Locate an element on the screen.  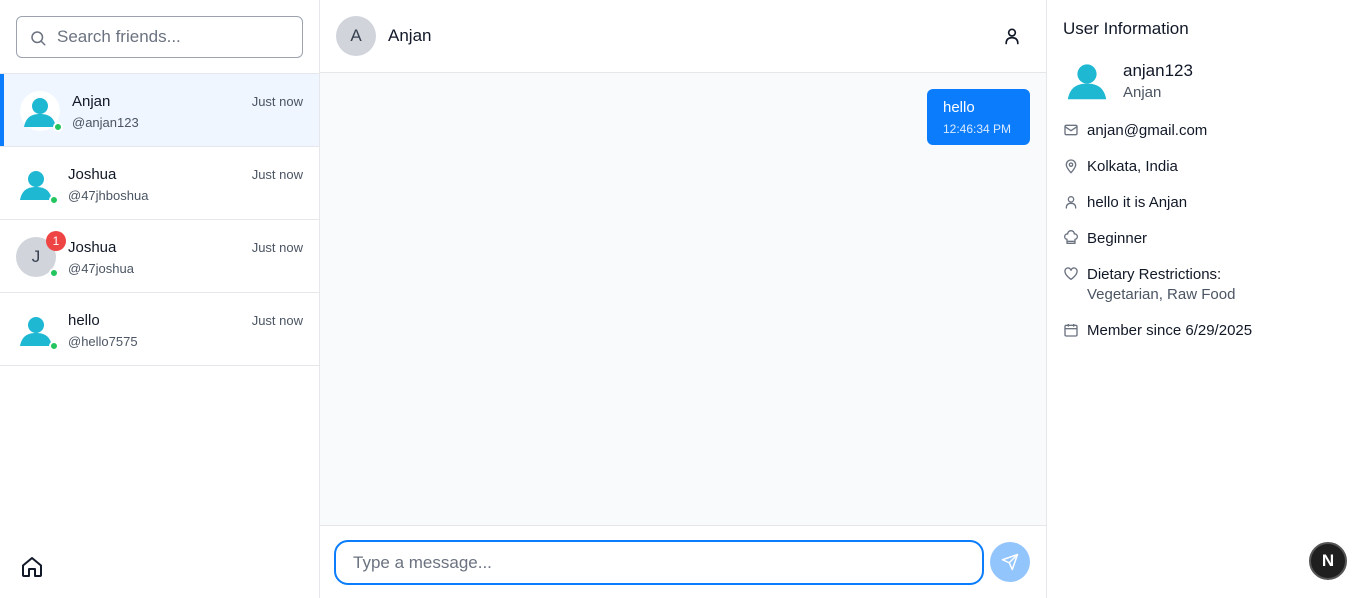
dev-tools-badge: N is located at coordinates (1328, 561).